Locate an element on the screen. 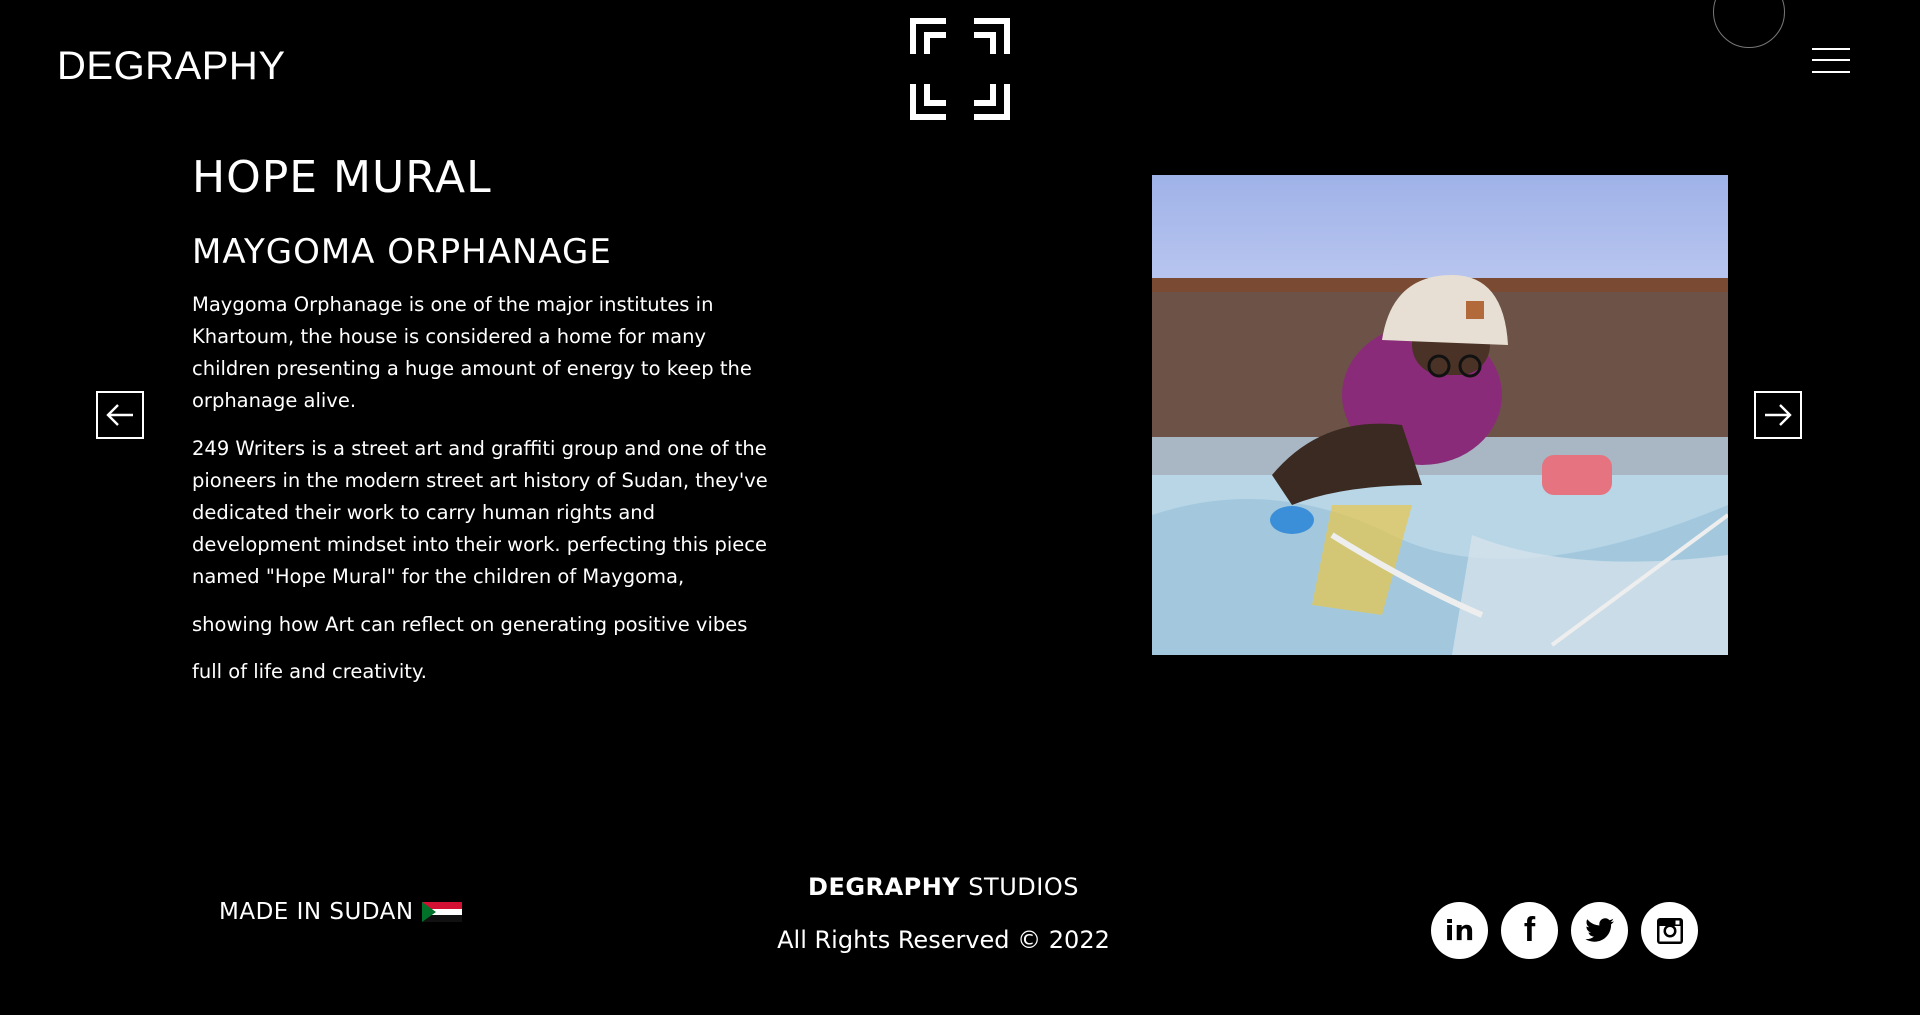 Image resolution: width=1920 pixels, height=1015 pixels. copyright-text: All Rights Reserved © 2022 is located at coordinates (943, 940).